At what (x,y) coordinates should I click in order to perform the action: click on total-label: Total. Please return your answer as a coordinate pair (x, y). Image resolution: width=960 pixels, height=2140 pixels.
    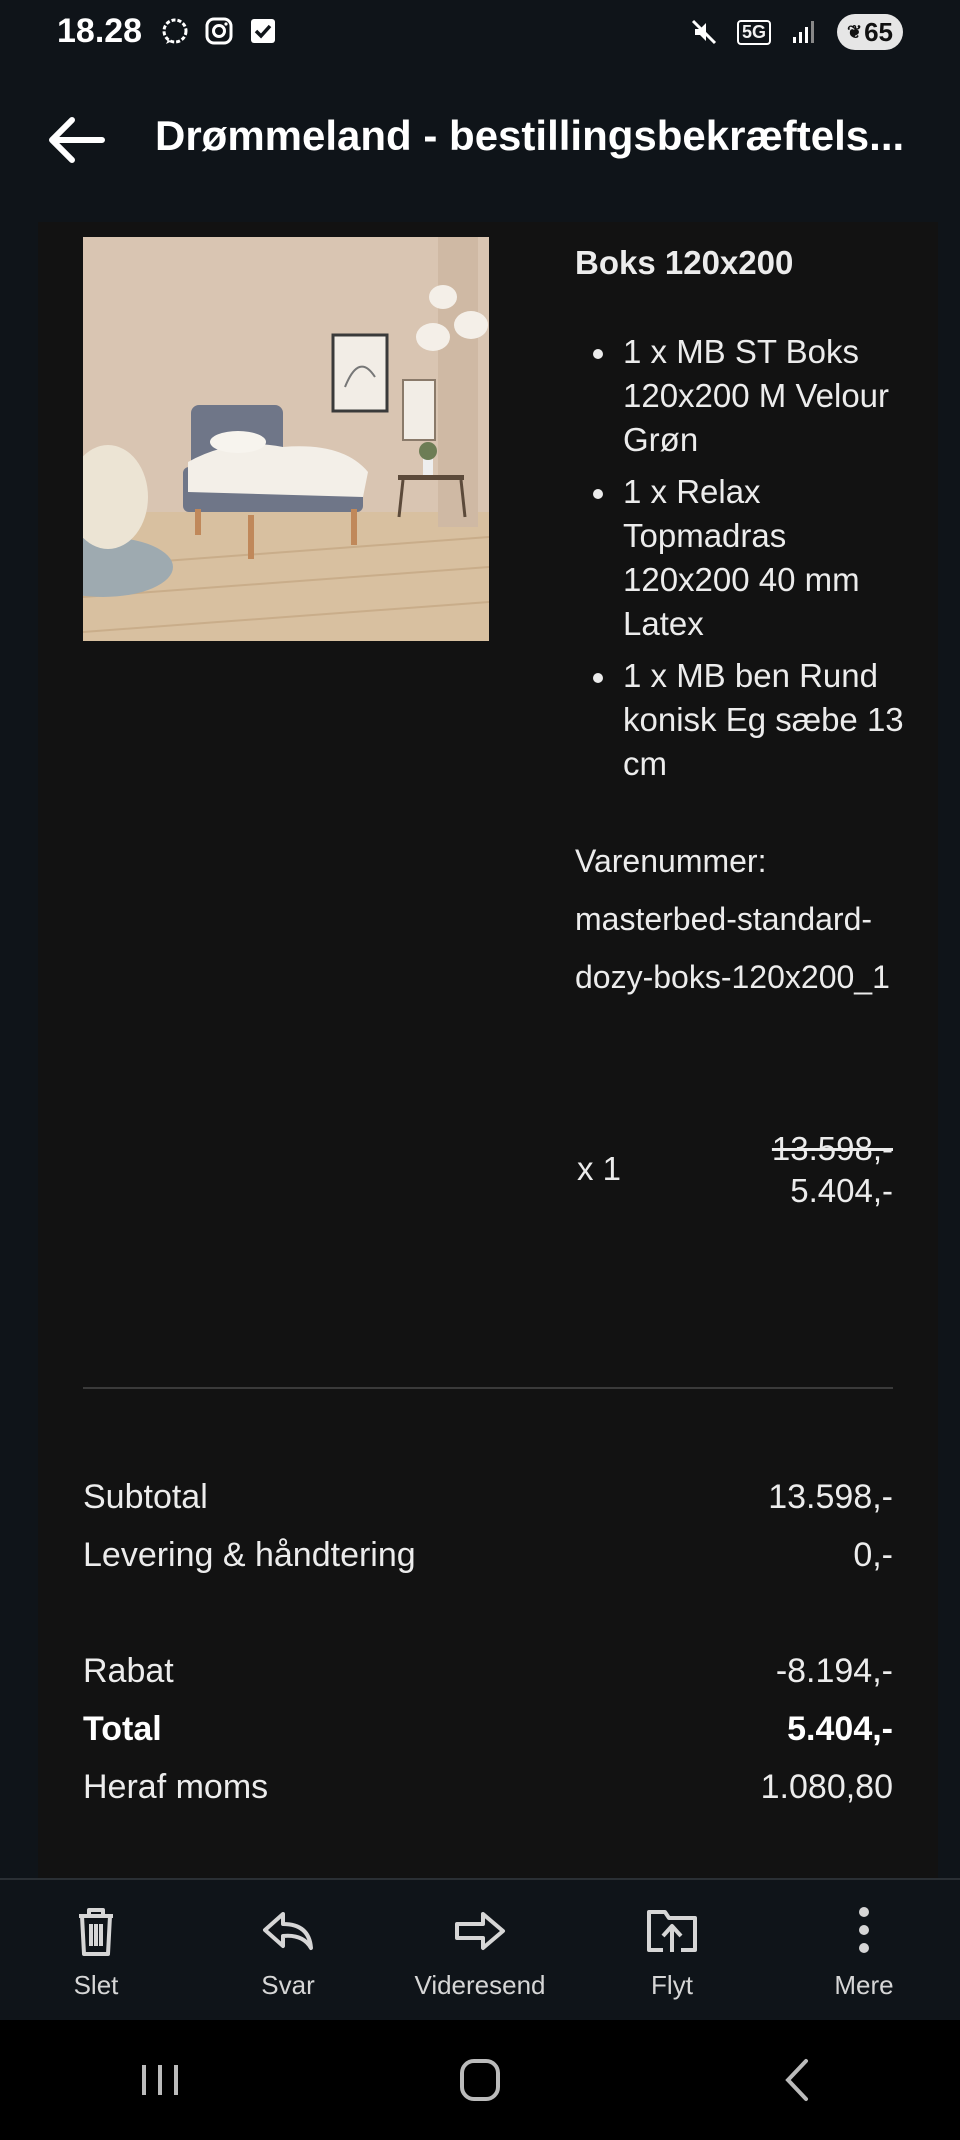
    Looking at the image, I should click on (122, 1729).